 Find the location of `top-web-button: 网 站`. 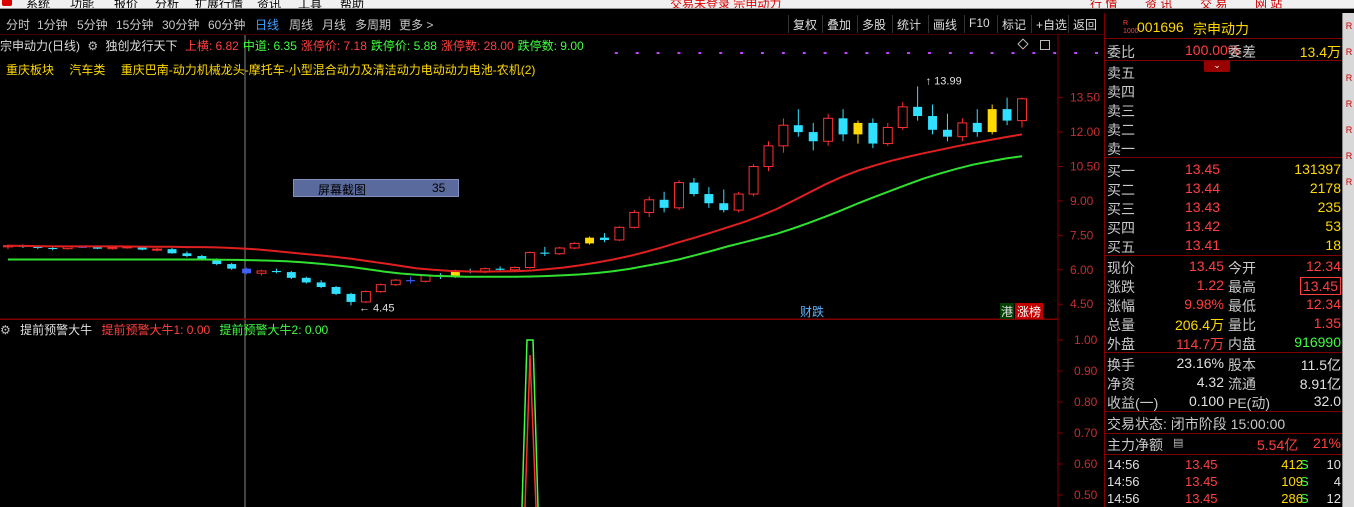

top-web-button: 网 站 is located at coordinates (1268, 4).